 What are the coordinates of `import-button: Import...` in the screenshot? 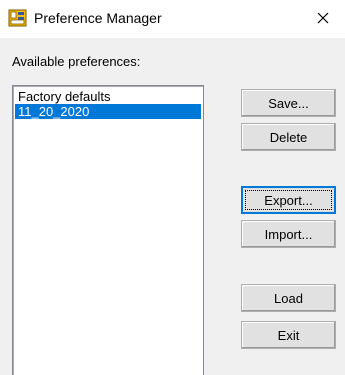 It's located at (288, 234).